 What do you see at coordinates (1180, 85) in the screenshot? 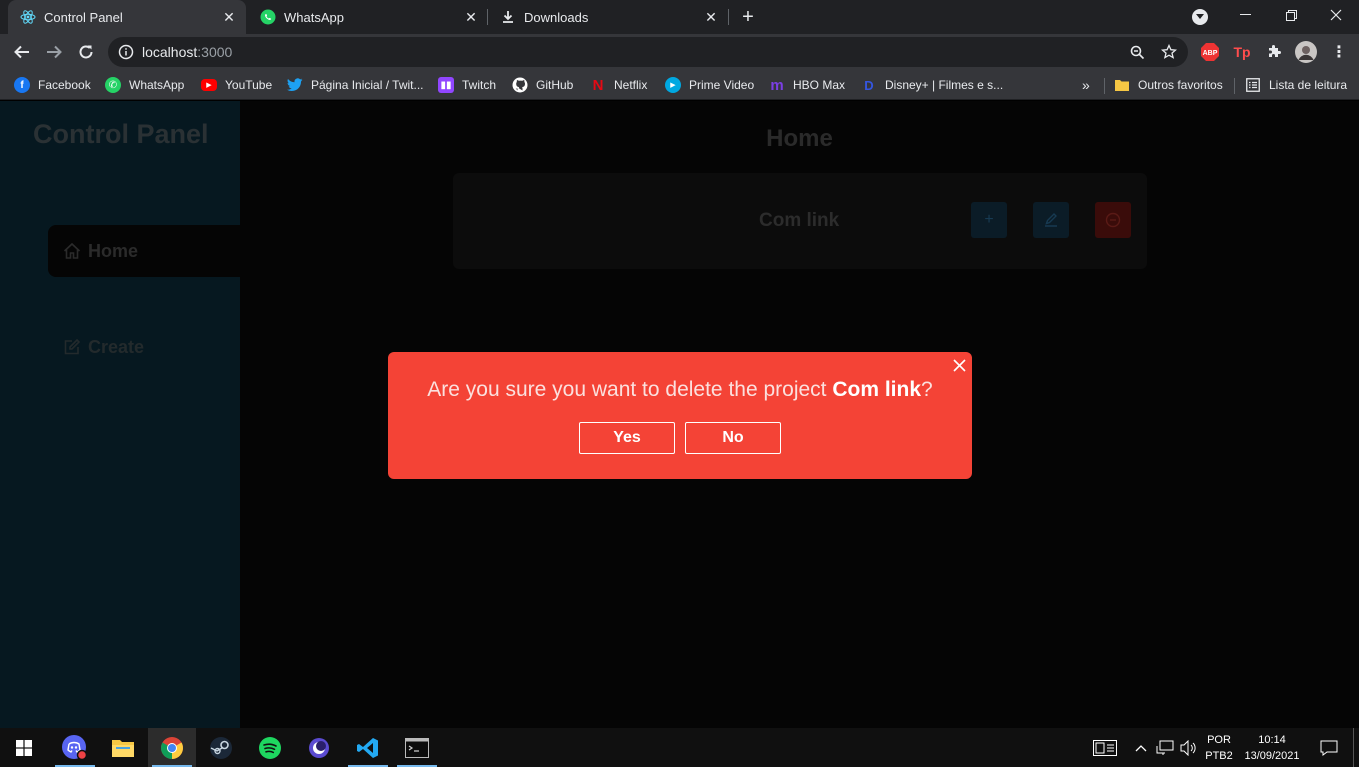
I see `bookmark-label: Outros favoritos` at bounding box center [1180, 85].